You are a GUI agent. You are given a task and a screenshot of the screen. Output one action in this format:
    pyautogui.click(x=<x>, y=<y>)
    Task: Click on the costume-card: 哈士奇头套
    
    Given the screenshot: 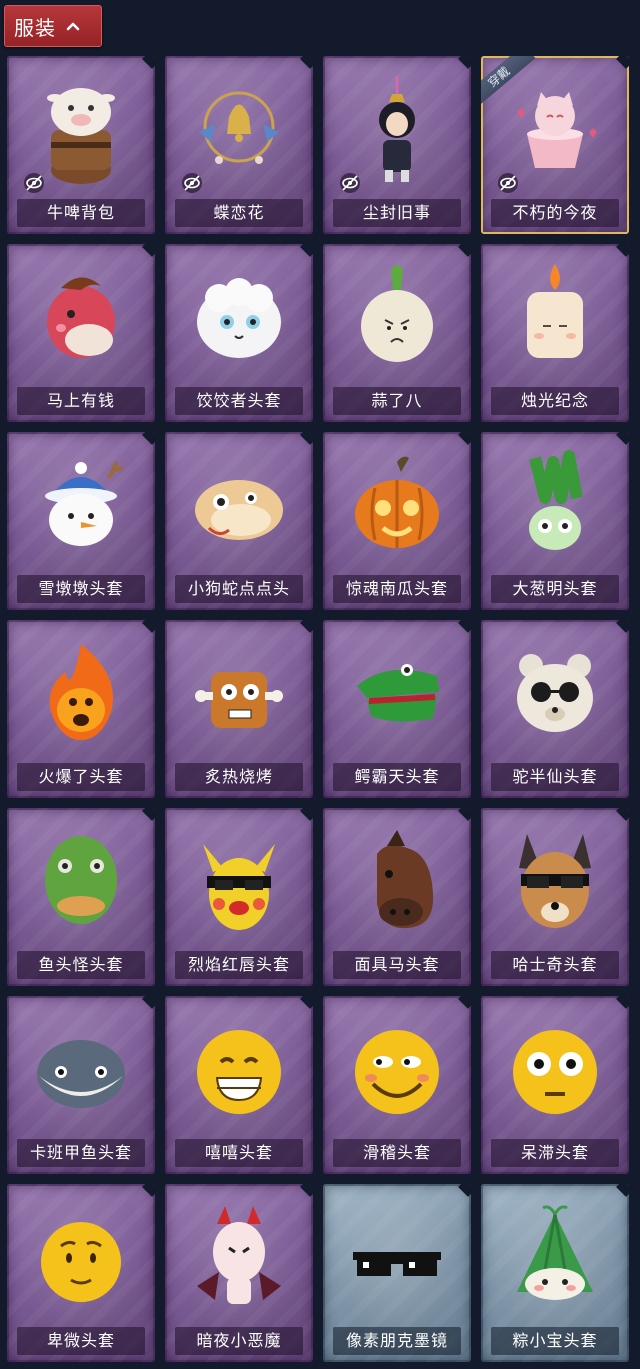 What is the action you would take?
    pyautogui.click(x=555, y=897)
    